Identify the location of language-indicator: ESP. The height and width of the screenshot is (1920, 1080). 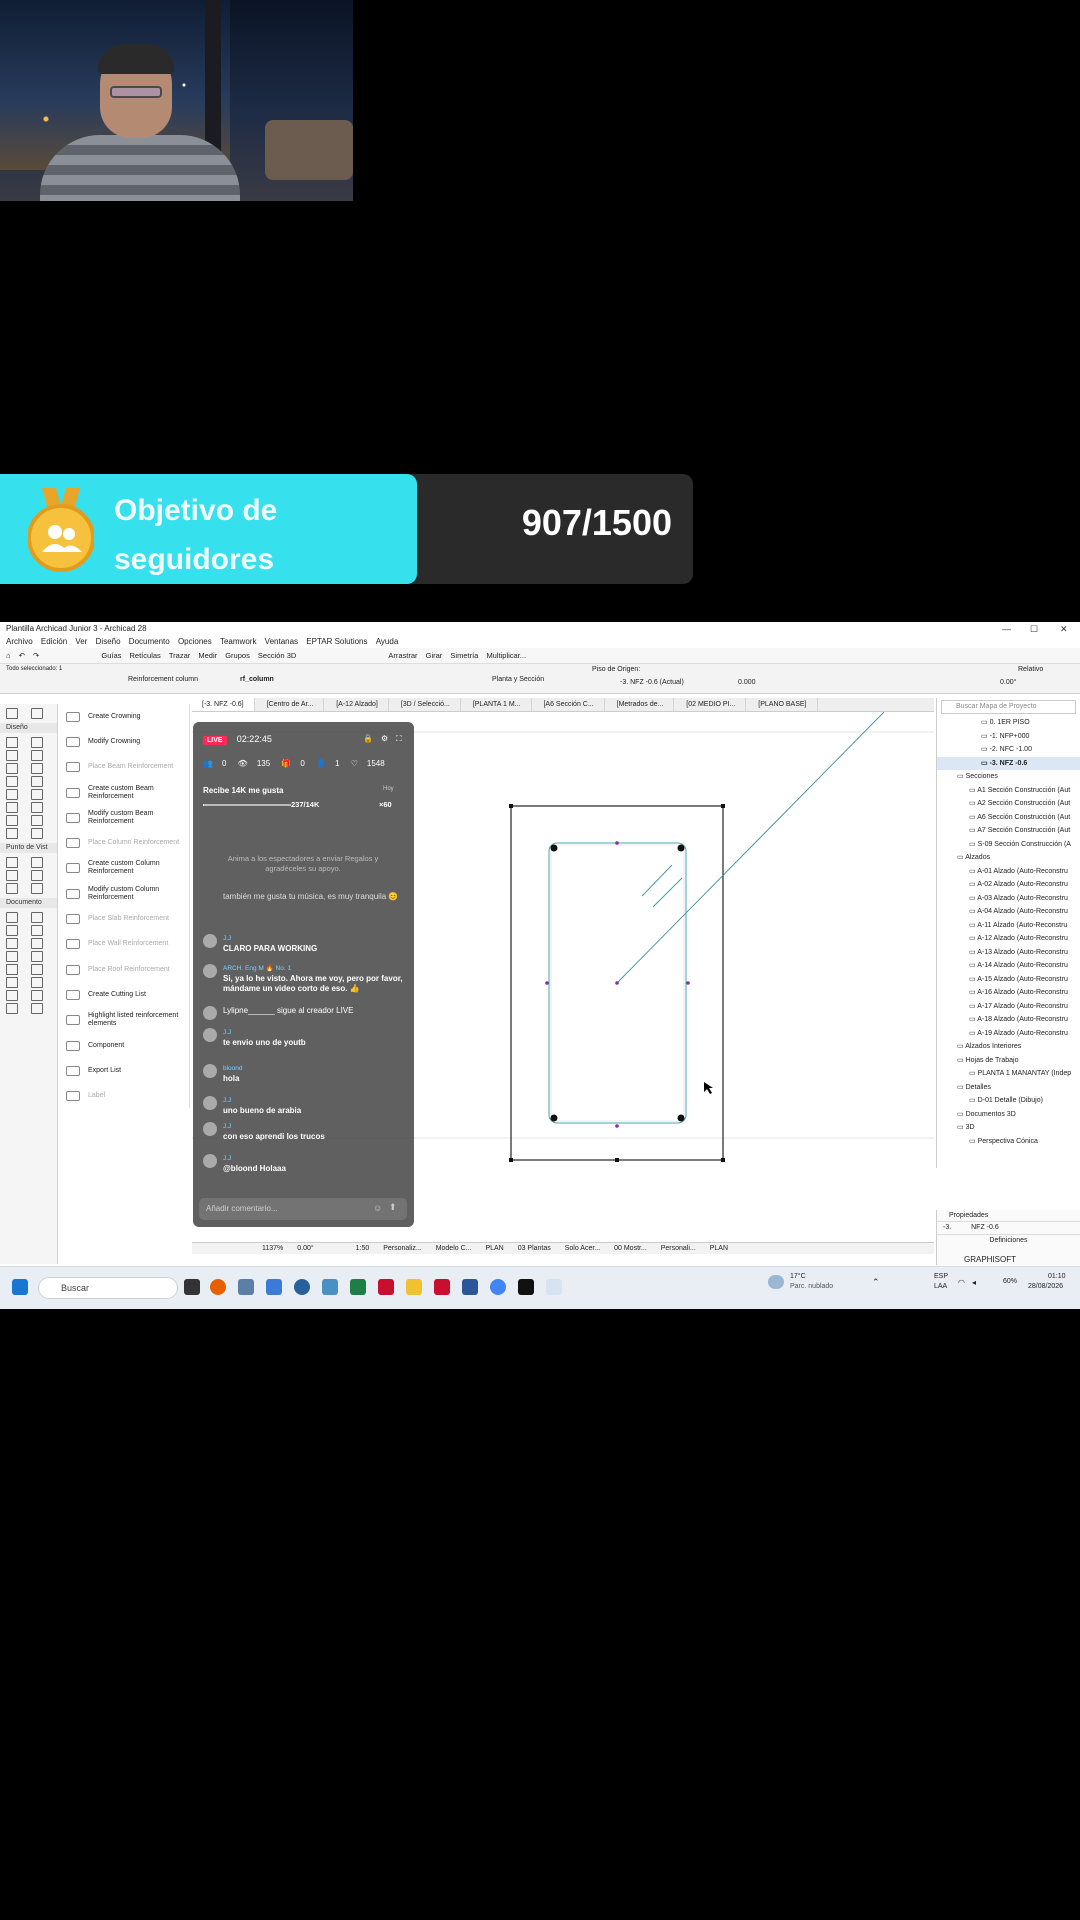
(941, 1276).